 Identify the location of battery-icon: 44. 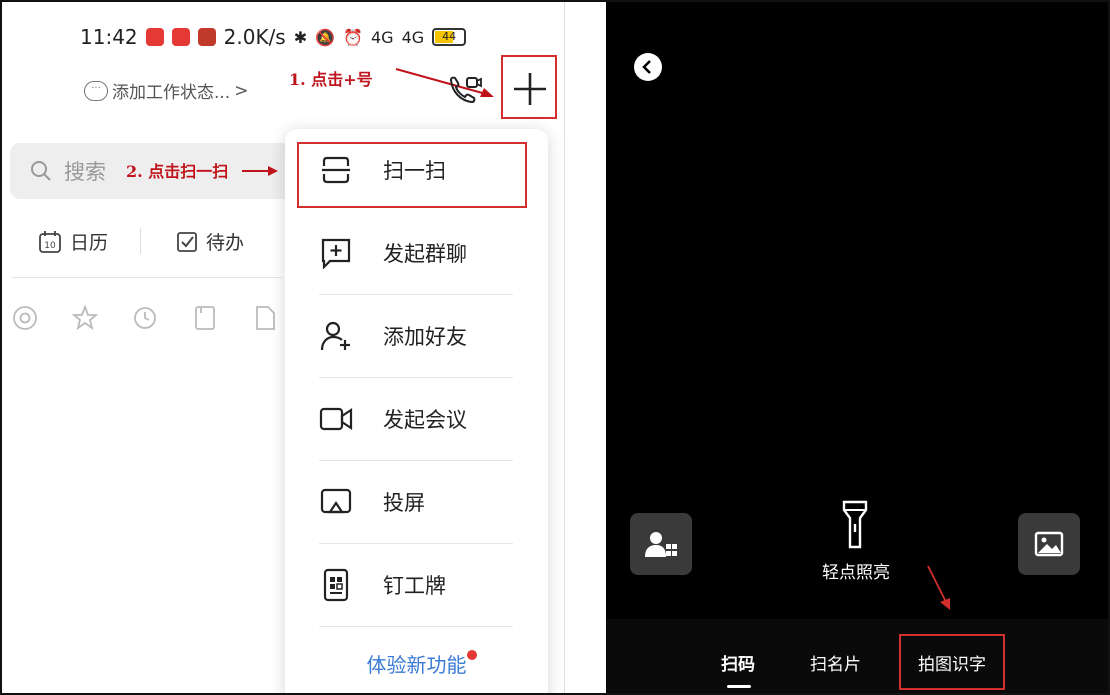
(449, 37).